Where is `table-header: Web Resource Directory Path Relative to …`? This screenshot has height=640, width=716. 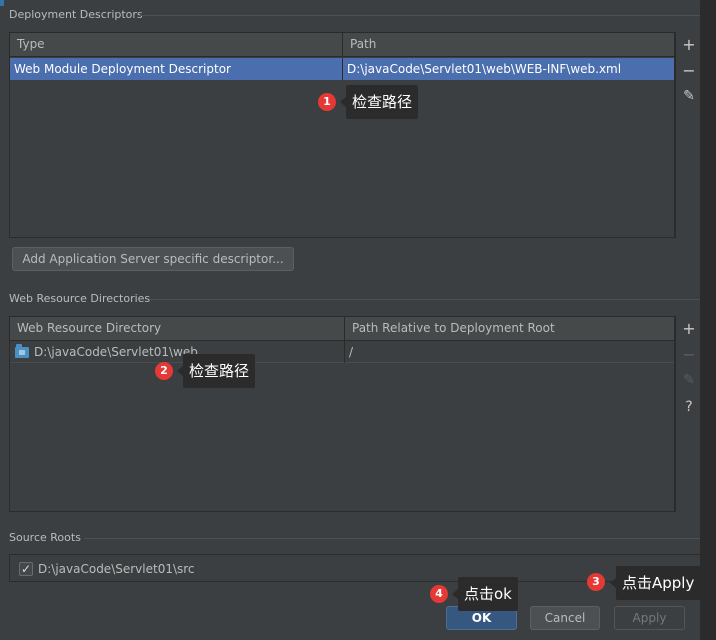 table-header: Web Resource Directory Path Relative to … is located at coordinates (342, 329).